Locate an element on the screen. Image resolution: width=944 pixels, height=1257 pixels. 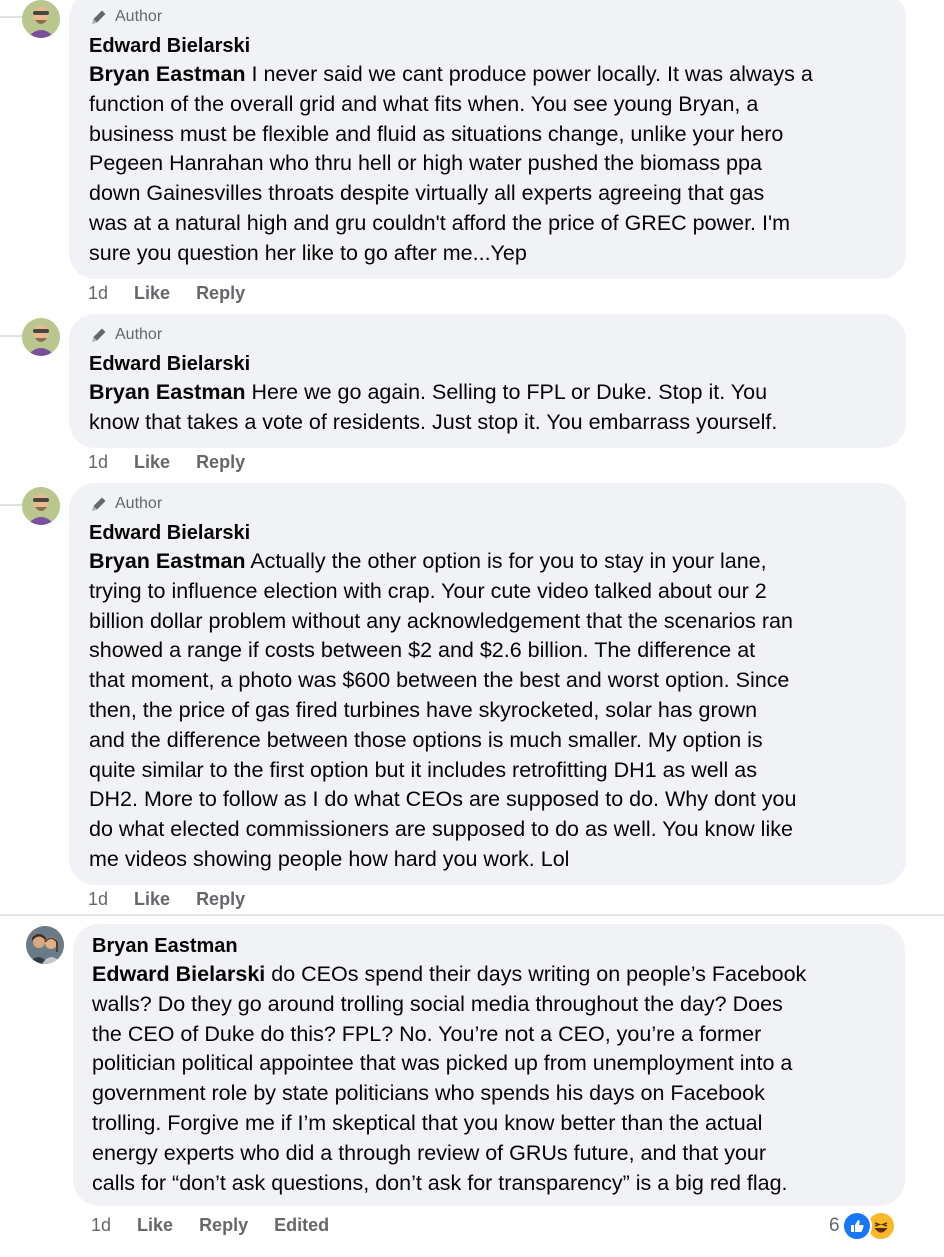
comment-actions: 1d Like Reply Edited is located at coordinates (223, 1225).